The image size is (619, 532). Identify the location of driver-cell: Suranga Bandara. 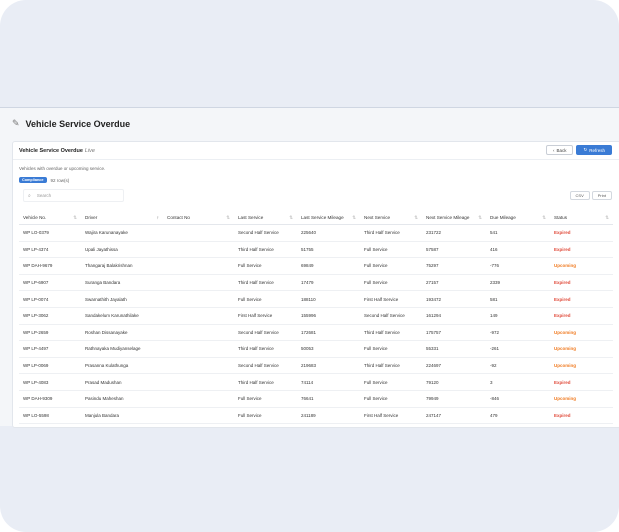
(122, 283).